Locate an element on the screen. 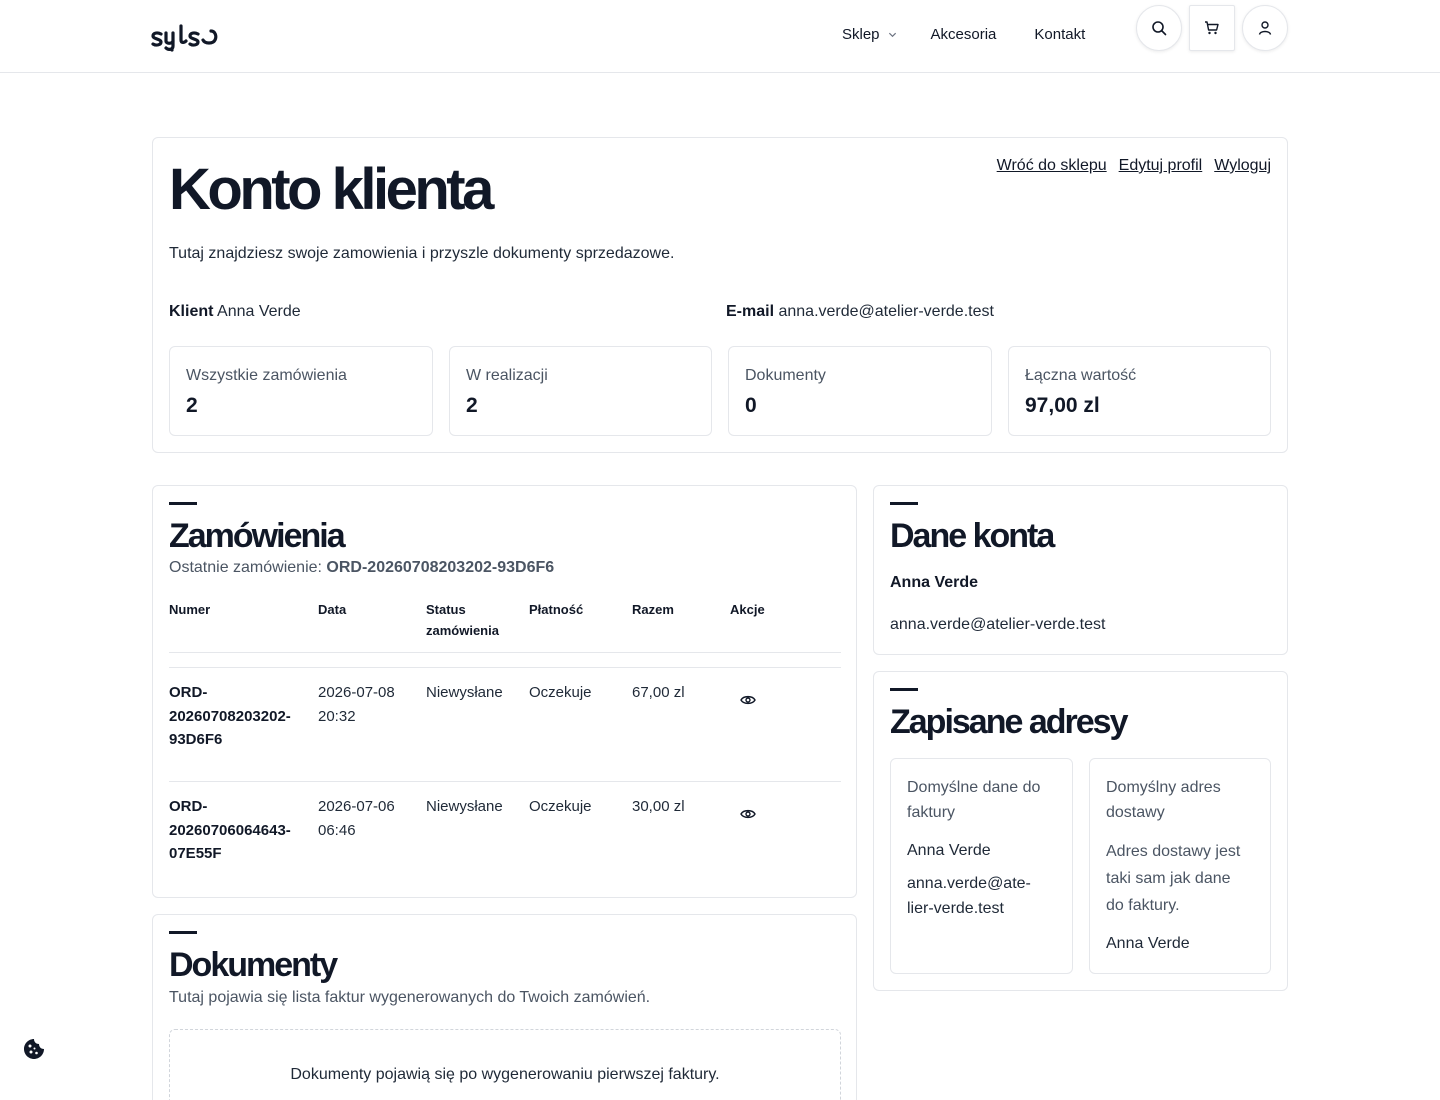 Image resolution: width=1440 pixels, height=1100 pixels. chevron-down-icon is located at coordinates (892, 35).